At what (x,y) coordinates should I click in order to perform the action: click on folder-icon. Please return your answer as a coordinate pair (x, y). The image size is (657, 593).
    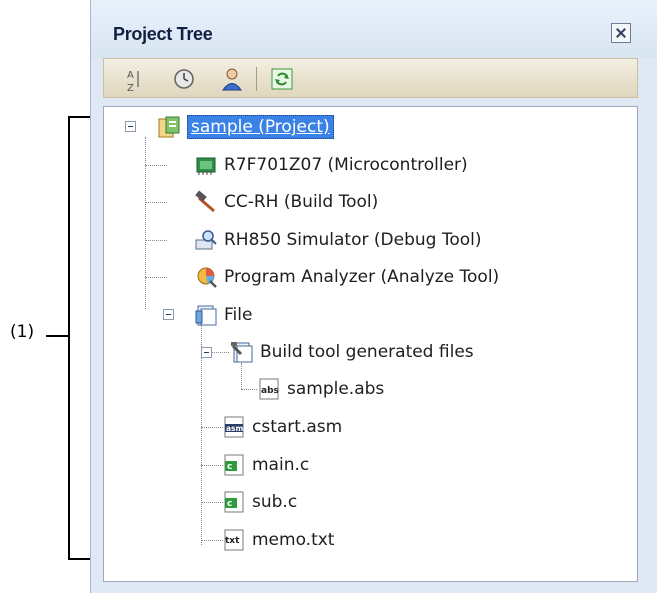
    Looking at the image, I should click on (206, 315).